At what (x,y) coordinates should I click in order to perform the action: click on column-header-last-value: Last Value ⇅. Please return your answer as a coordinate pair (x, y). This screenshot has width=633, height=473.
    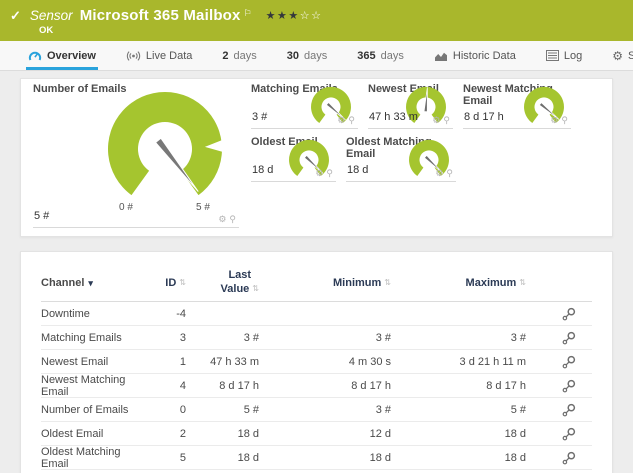
    Looking at the image, I should click on (222, 283).